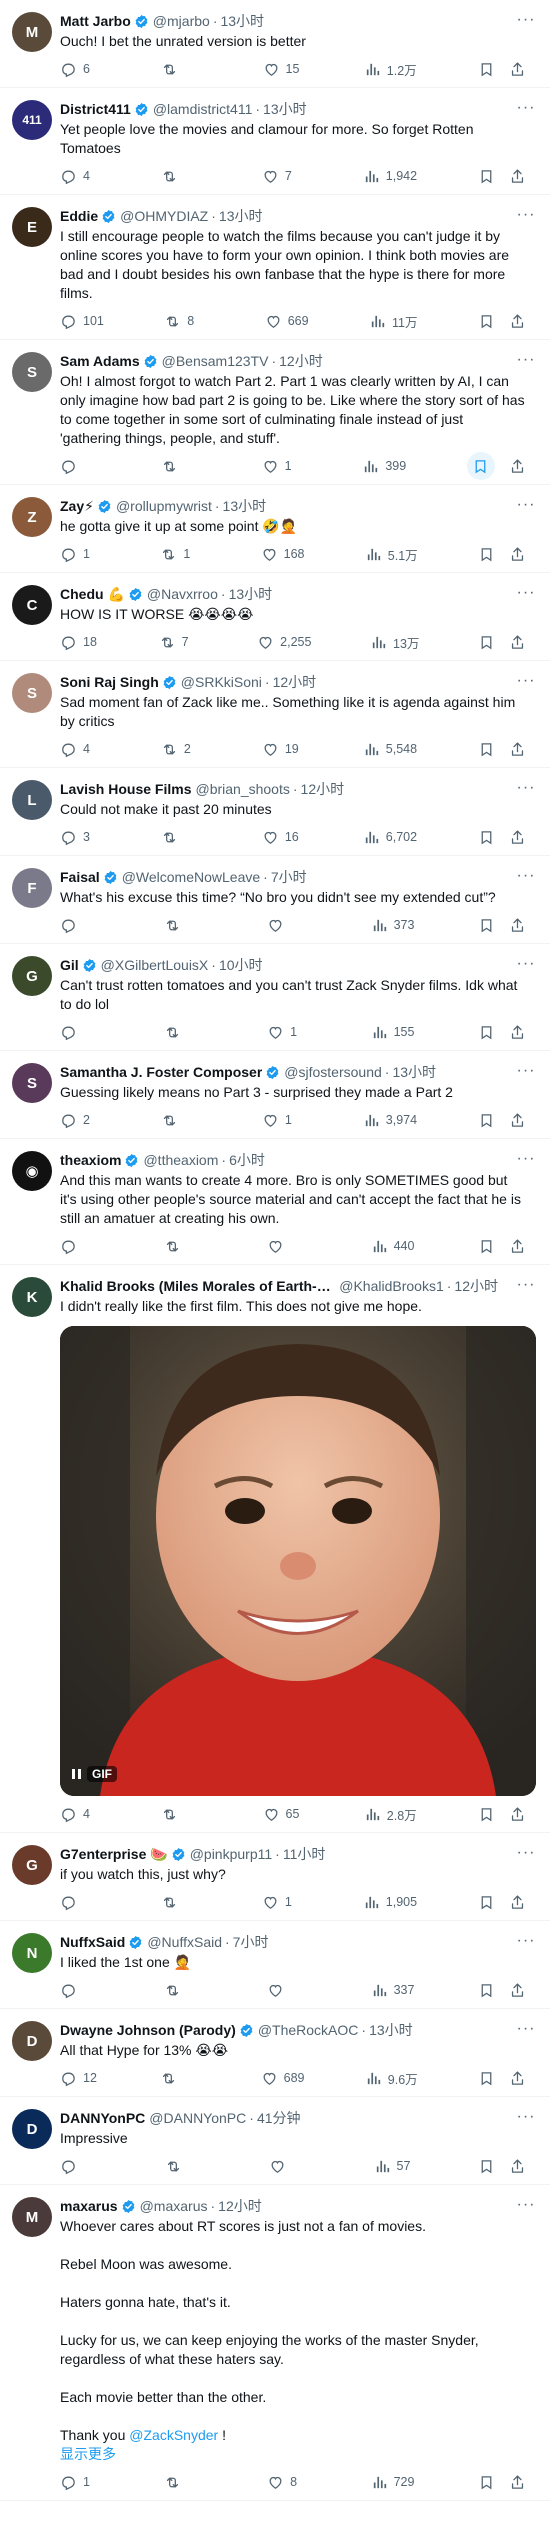 The image size is (550, 2535). I want to click on author-name: Sam Adams, so click(100, 361).